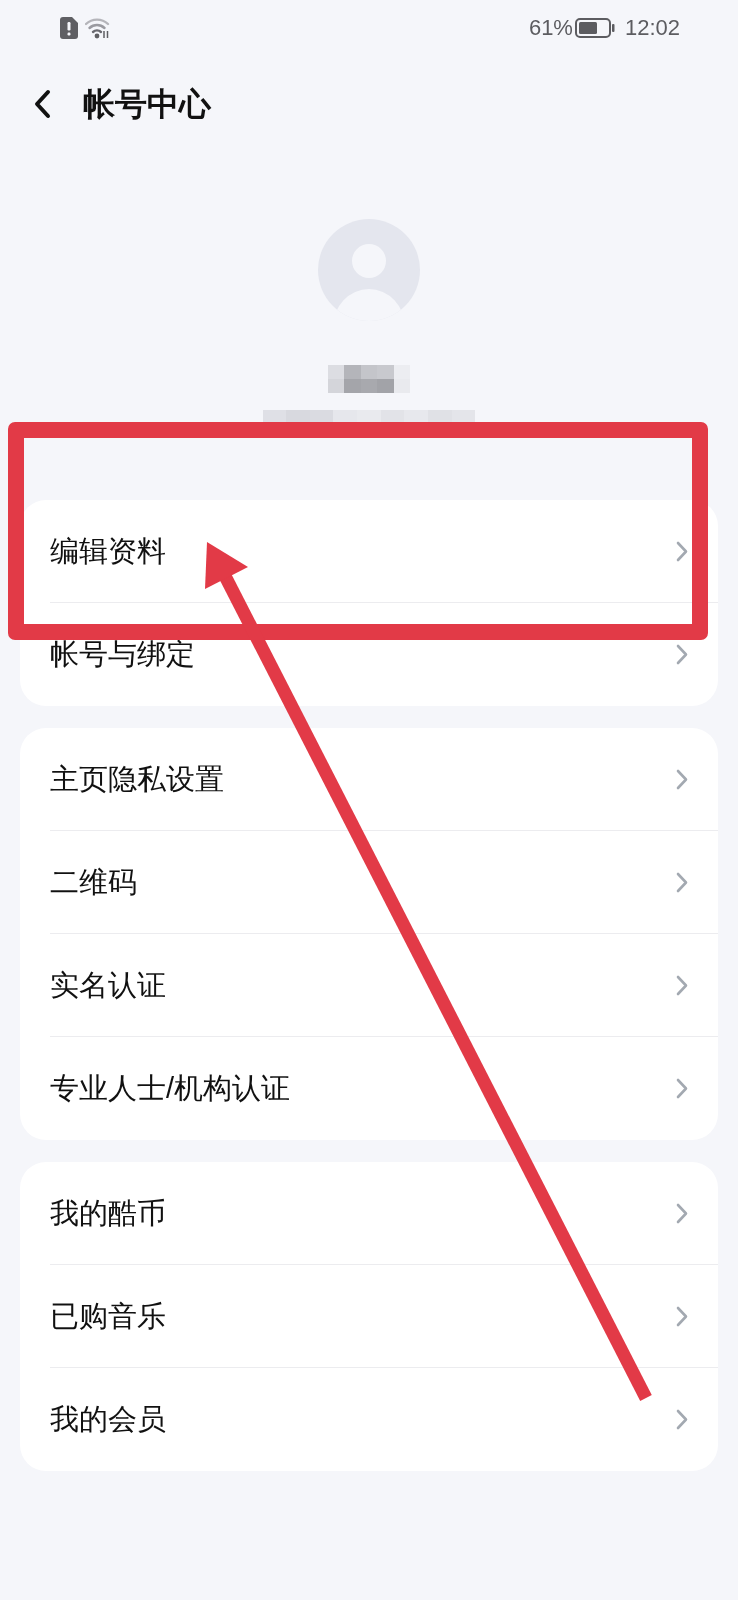 This screenshot has height=1600, width=738. What do you see at coordinates (369, 779) in the screenshot?
I see `menu-item: 主页隐私设置` at bounding box center [369, 779].